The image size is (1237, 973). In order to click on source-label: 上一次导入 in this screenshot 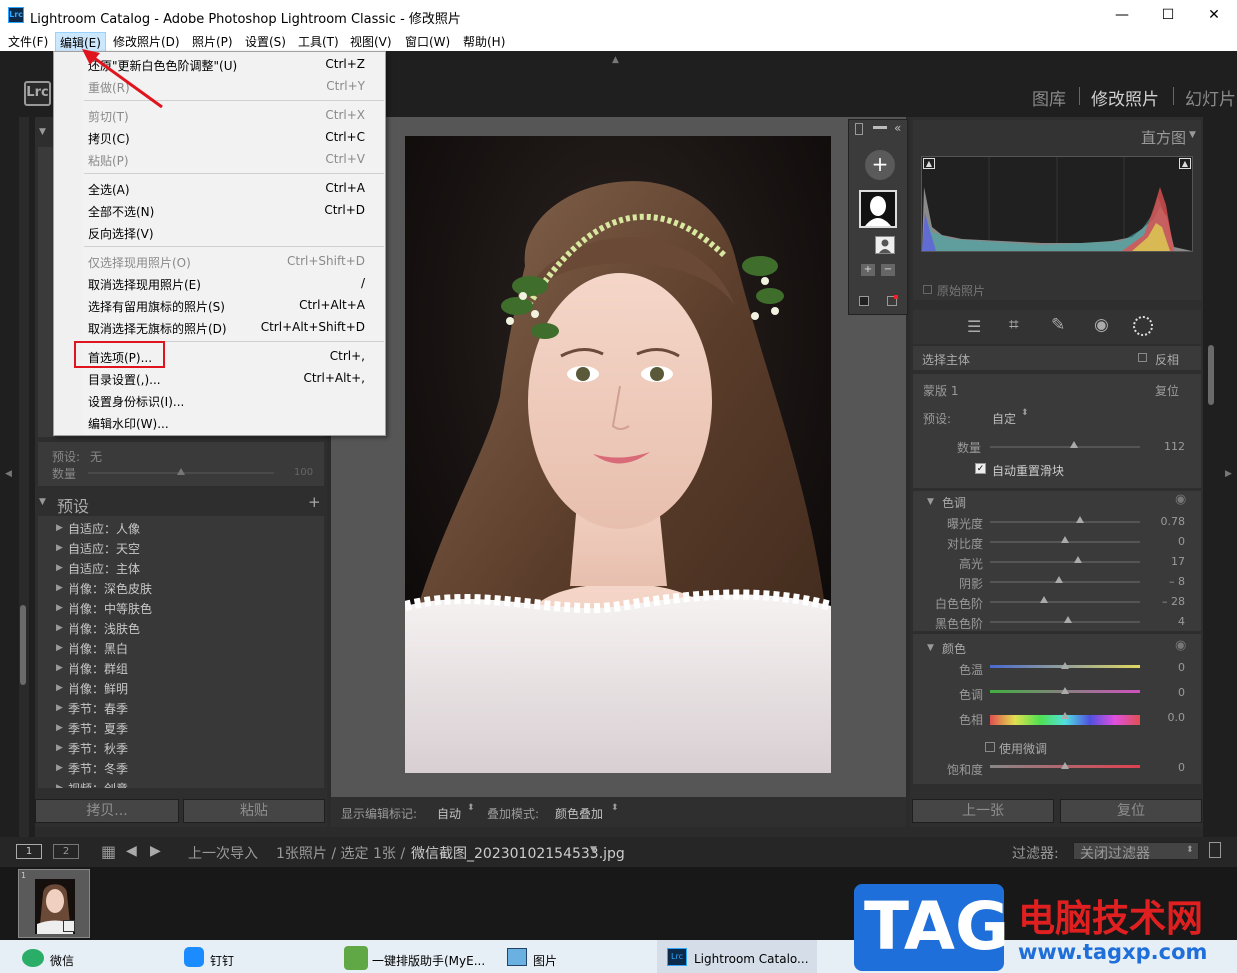, I will do `click(223, 853)`.